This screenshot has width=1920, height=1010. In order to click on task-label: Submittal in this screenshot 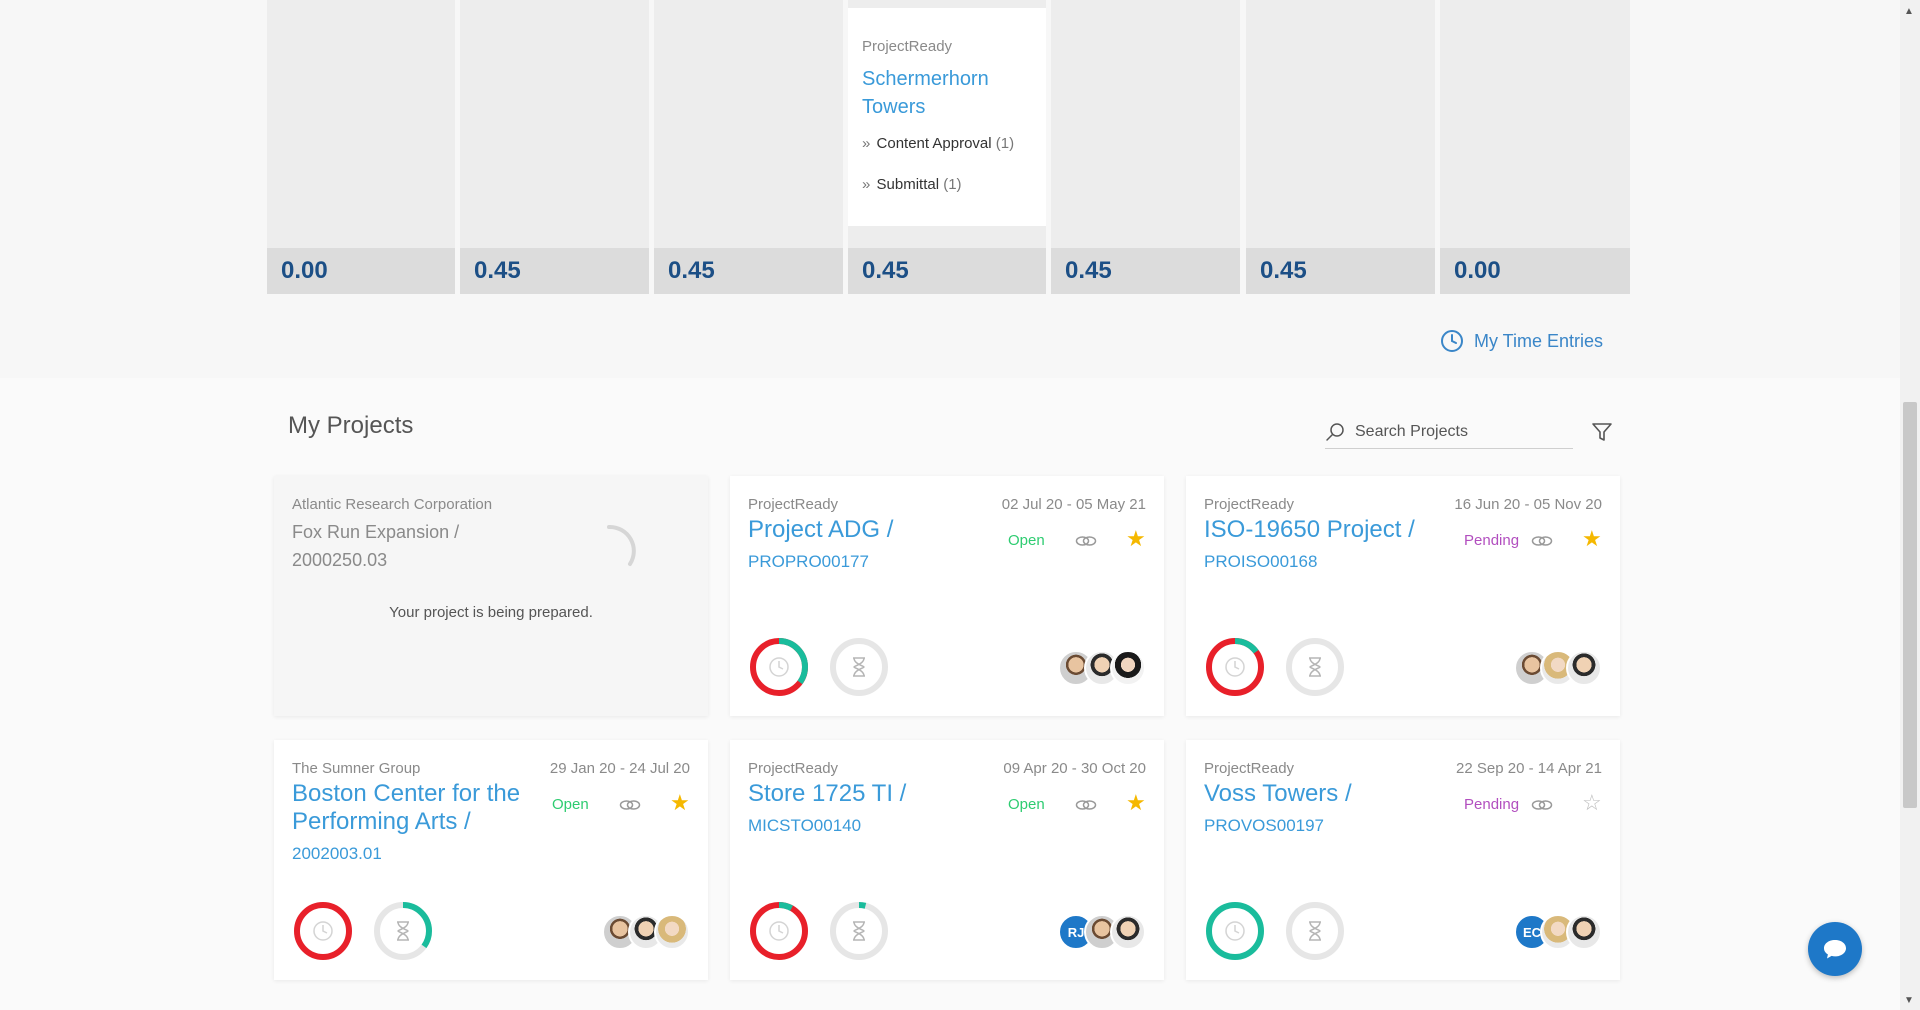, I will do `click(908, 184)`.